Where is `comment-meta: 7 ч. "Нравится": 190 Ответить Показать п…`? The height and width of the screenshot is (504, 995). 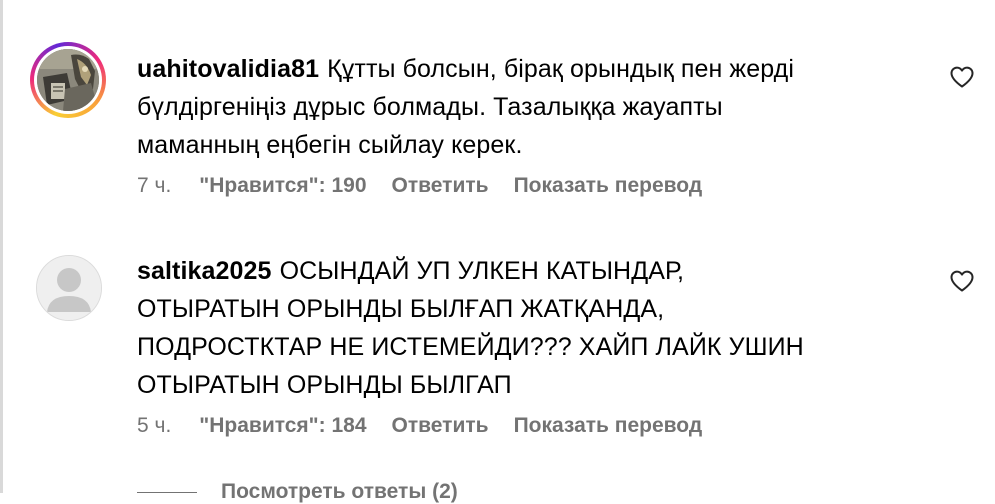
comment-meta: 7 ч. "Нравится": 190 Ответить Показать п… is located at coordinates (432, 186).